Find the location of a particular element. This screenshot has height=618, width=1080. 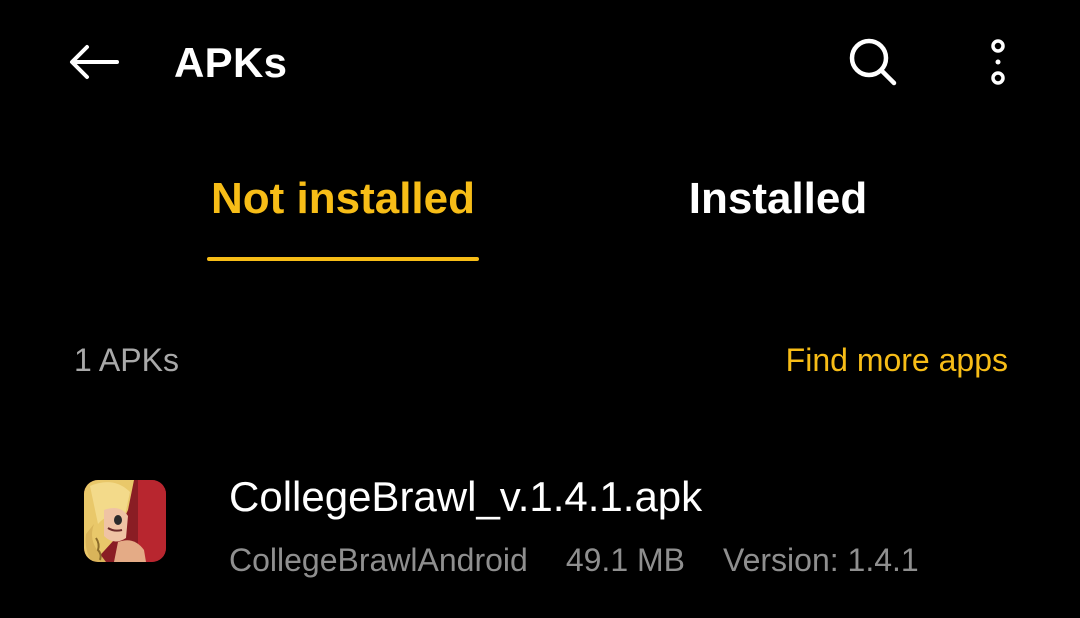

apk-package-name: CollegeBrawlAndroid is located at coordinates (378, 560).